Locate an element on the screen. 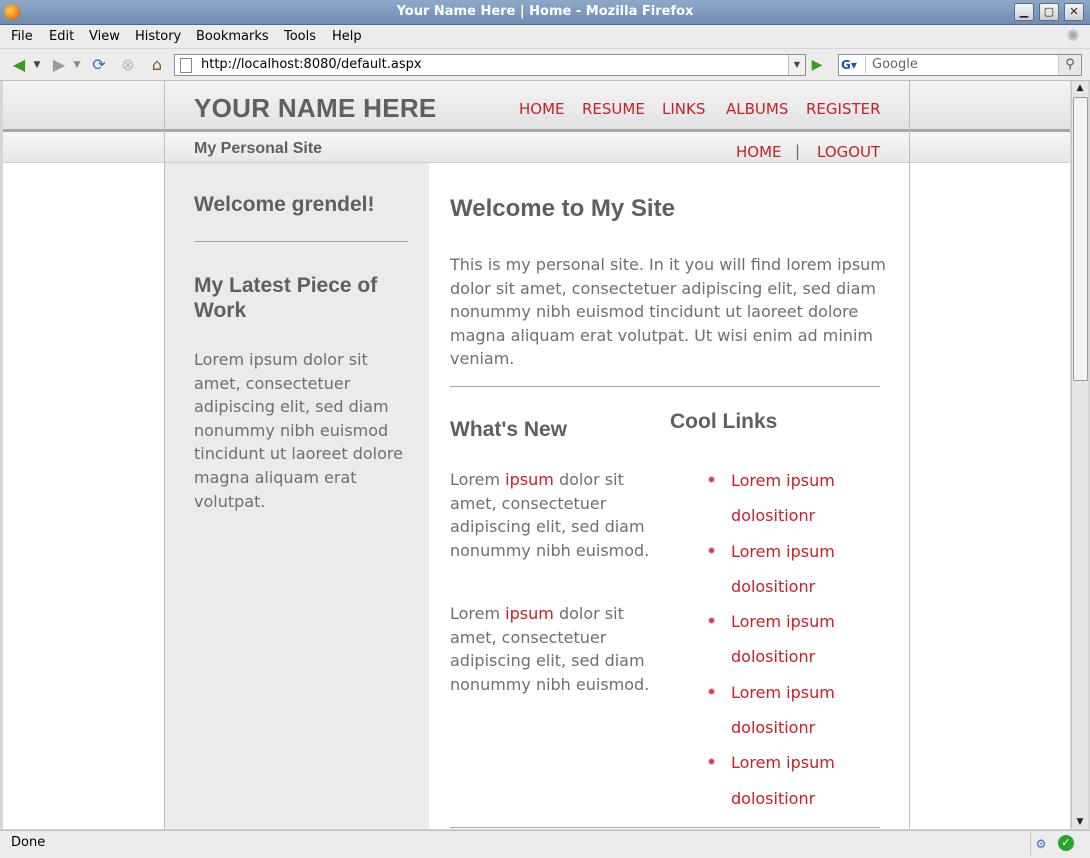 The width and height of the screenshot is (1090, 858). window-title: Your Name Here | Home - Mozilla Firefox is located at coordinates (545, 11).